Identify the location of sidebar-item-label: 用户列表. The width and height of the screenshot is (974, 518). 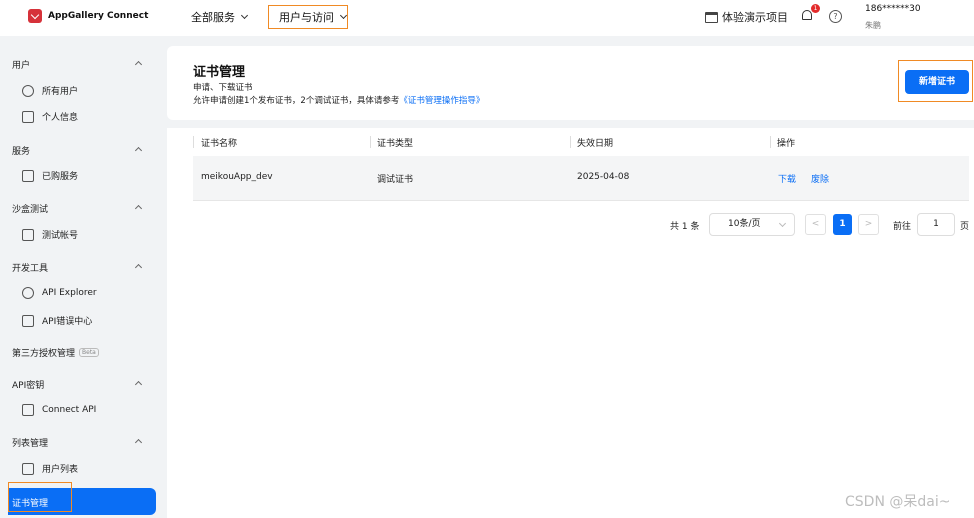
(60, 470).